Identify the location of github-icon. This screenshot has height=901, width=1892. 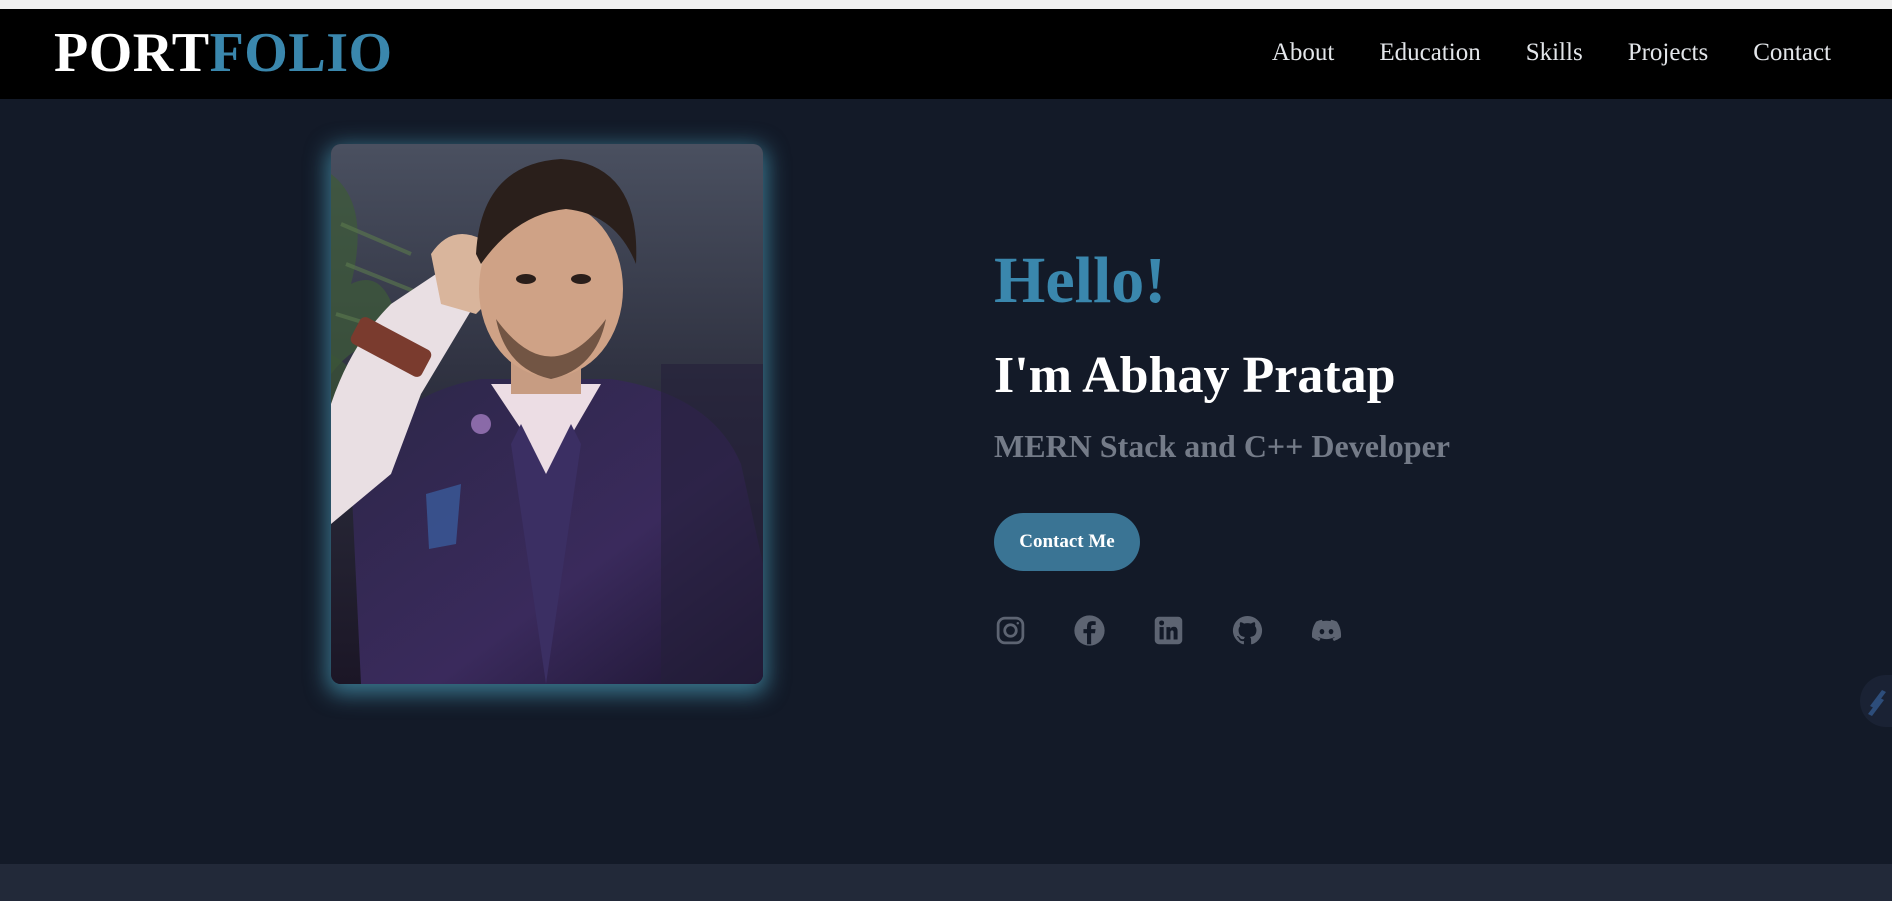
(1247, 630).